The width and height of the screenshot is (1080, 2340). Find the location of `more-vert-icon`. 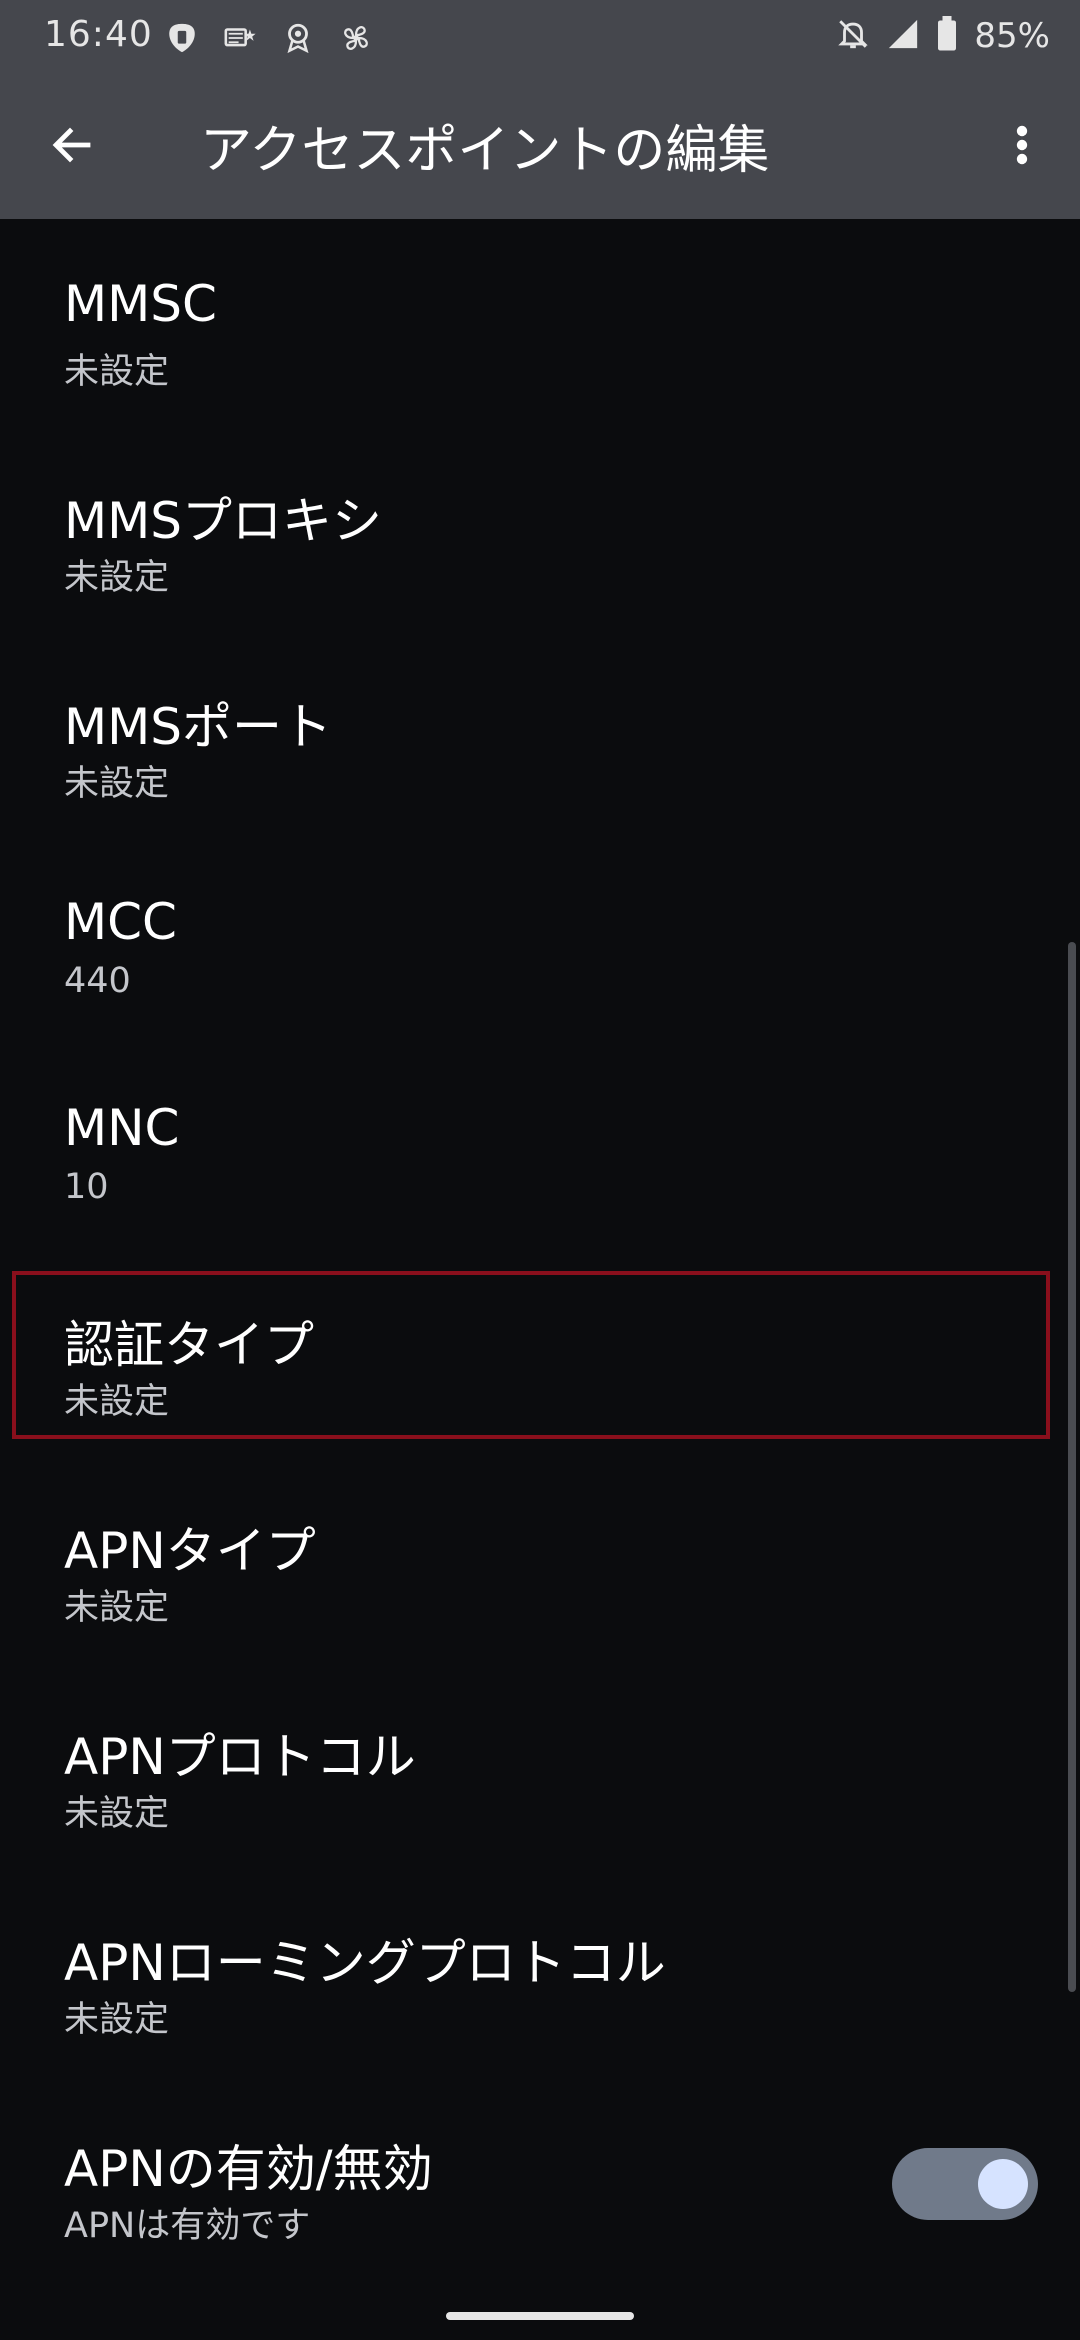

more-vert-icon is located at coordinates (1022, 147).